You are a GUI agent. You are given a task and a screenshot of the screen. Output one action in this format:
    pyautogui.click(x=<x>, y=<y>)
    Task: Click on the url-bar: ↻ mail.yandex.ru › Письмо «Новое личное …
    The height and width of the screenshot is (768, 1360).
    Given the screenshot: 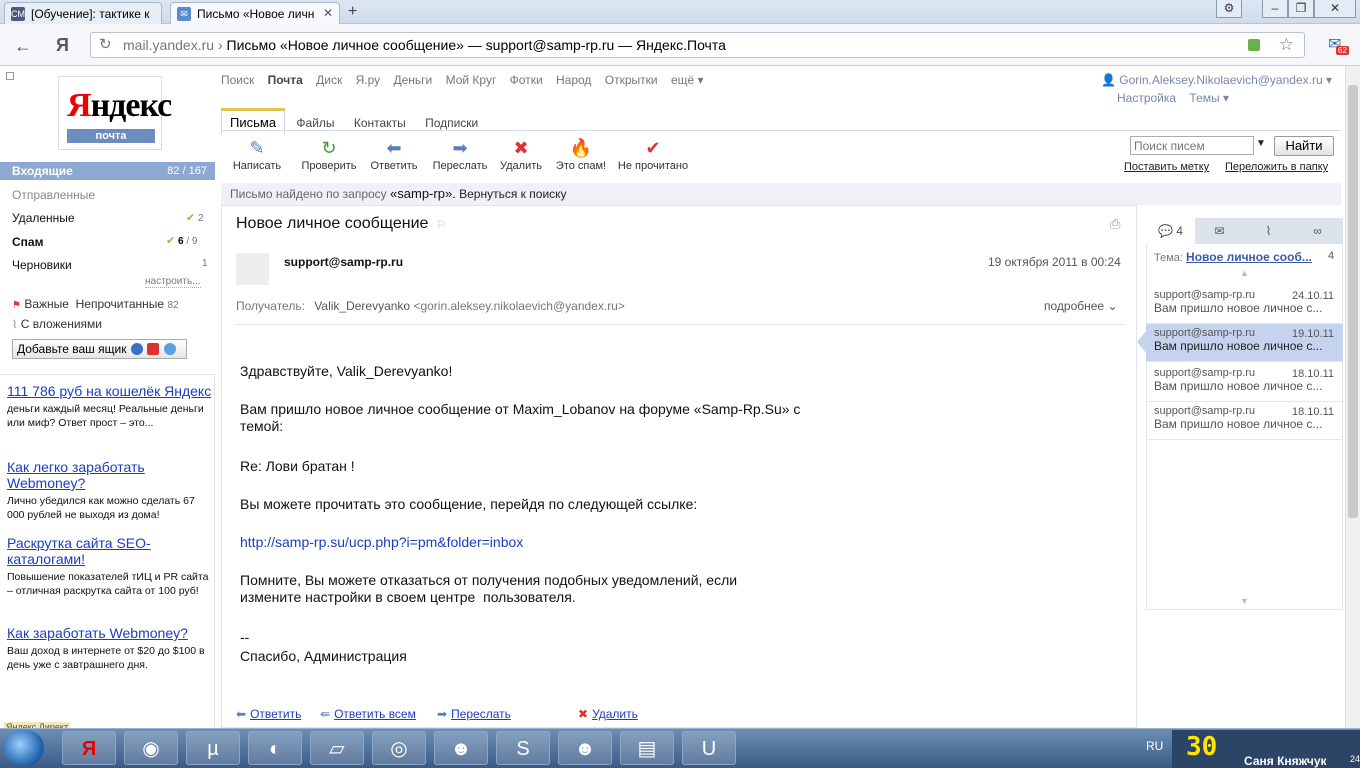 What is the action you would take?
    pyautogui.click(x=697, y=45)
    